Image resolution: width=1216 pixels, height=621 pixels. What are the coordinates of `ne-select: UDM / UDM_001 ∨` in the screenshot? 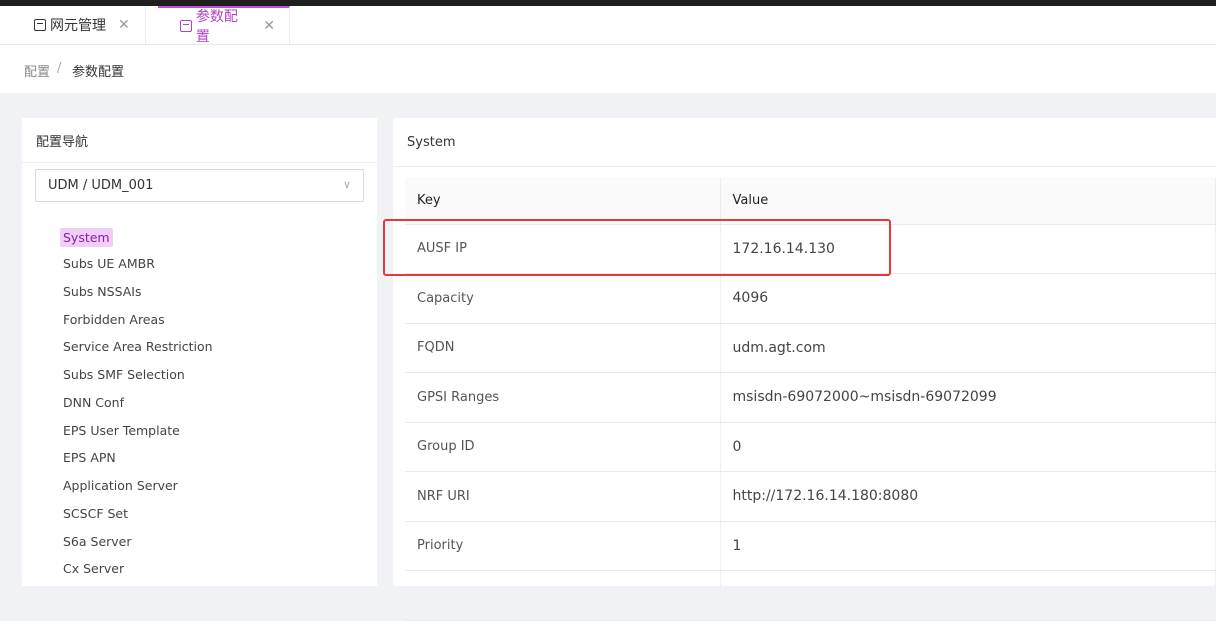 It's located at (199, 185).